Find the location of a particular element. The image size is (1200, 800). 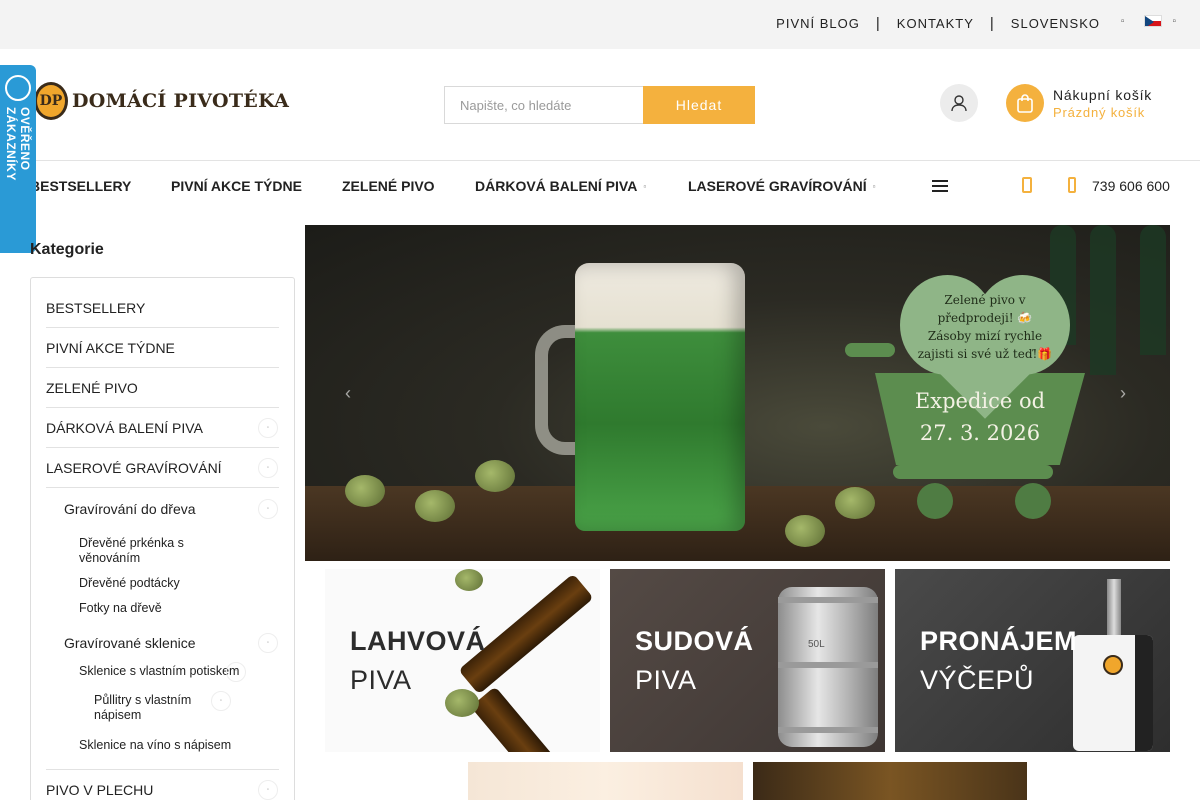

nav-label: PIVNÍ AKCE TÝDNE is located at coordinates (236, 186).